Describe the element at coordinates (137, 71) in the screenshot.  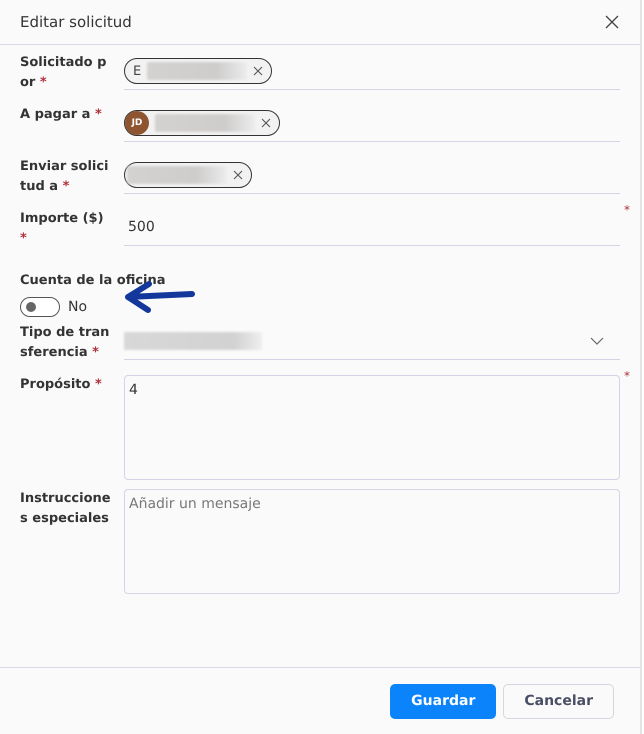
I see `chip-initial: E` at that location.